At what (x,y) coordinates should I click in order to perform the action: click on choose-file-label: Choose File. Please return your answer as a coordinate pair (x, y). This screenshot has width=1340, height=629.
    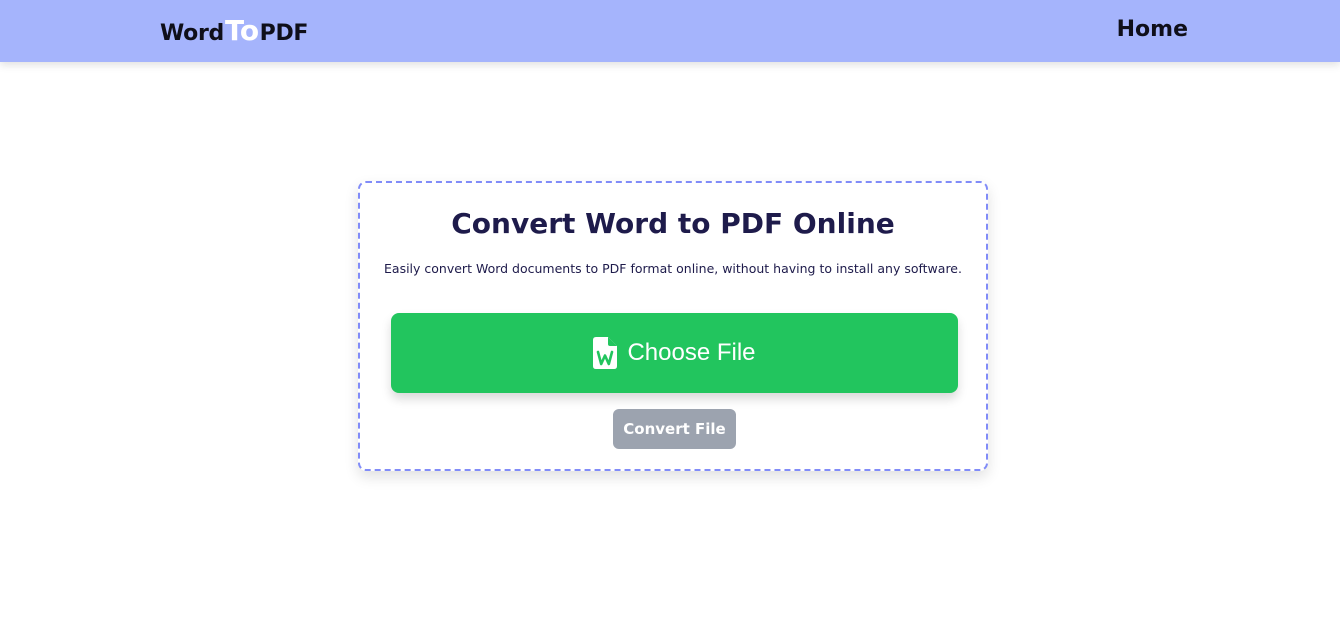
    Looking at the image, I should click on (691, 352).